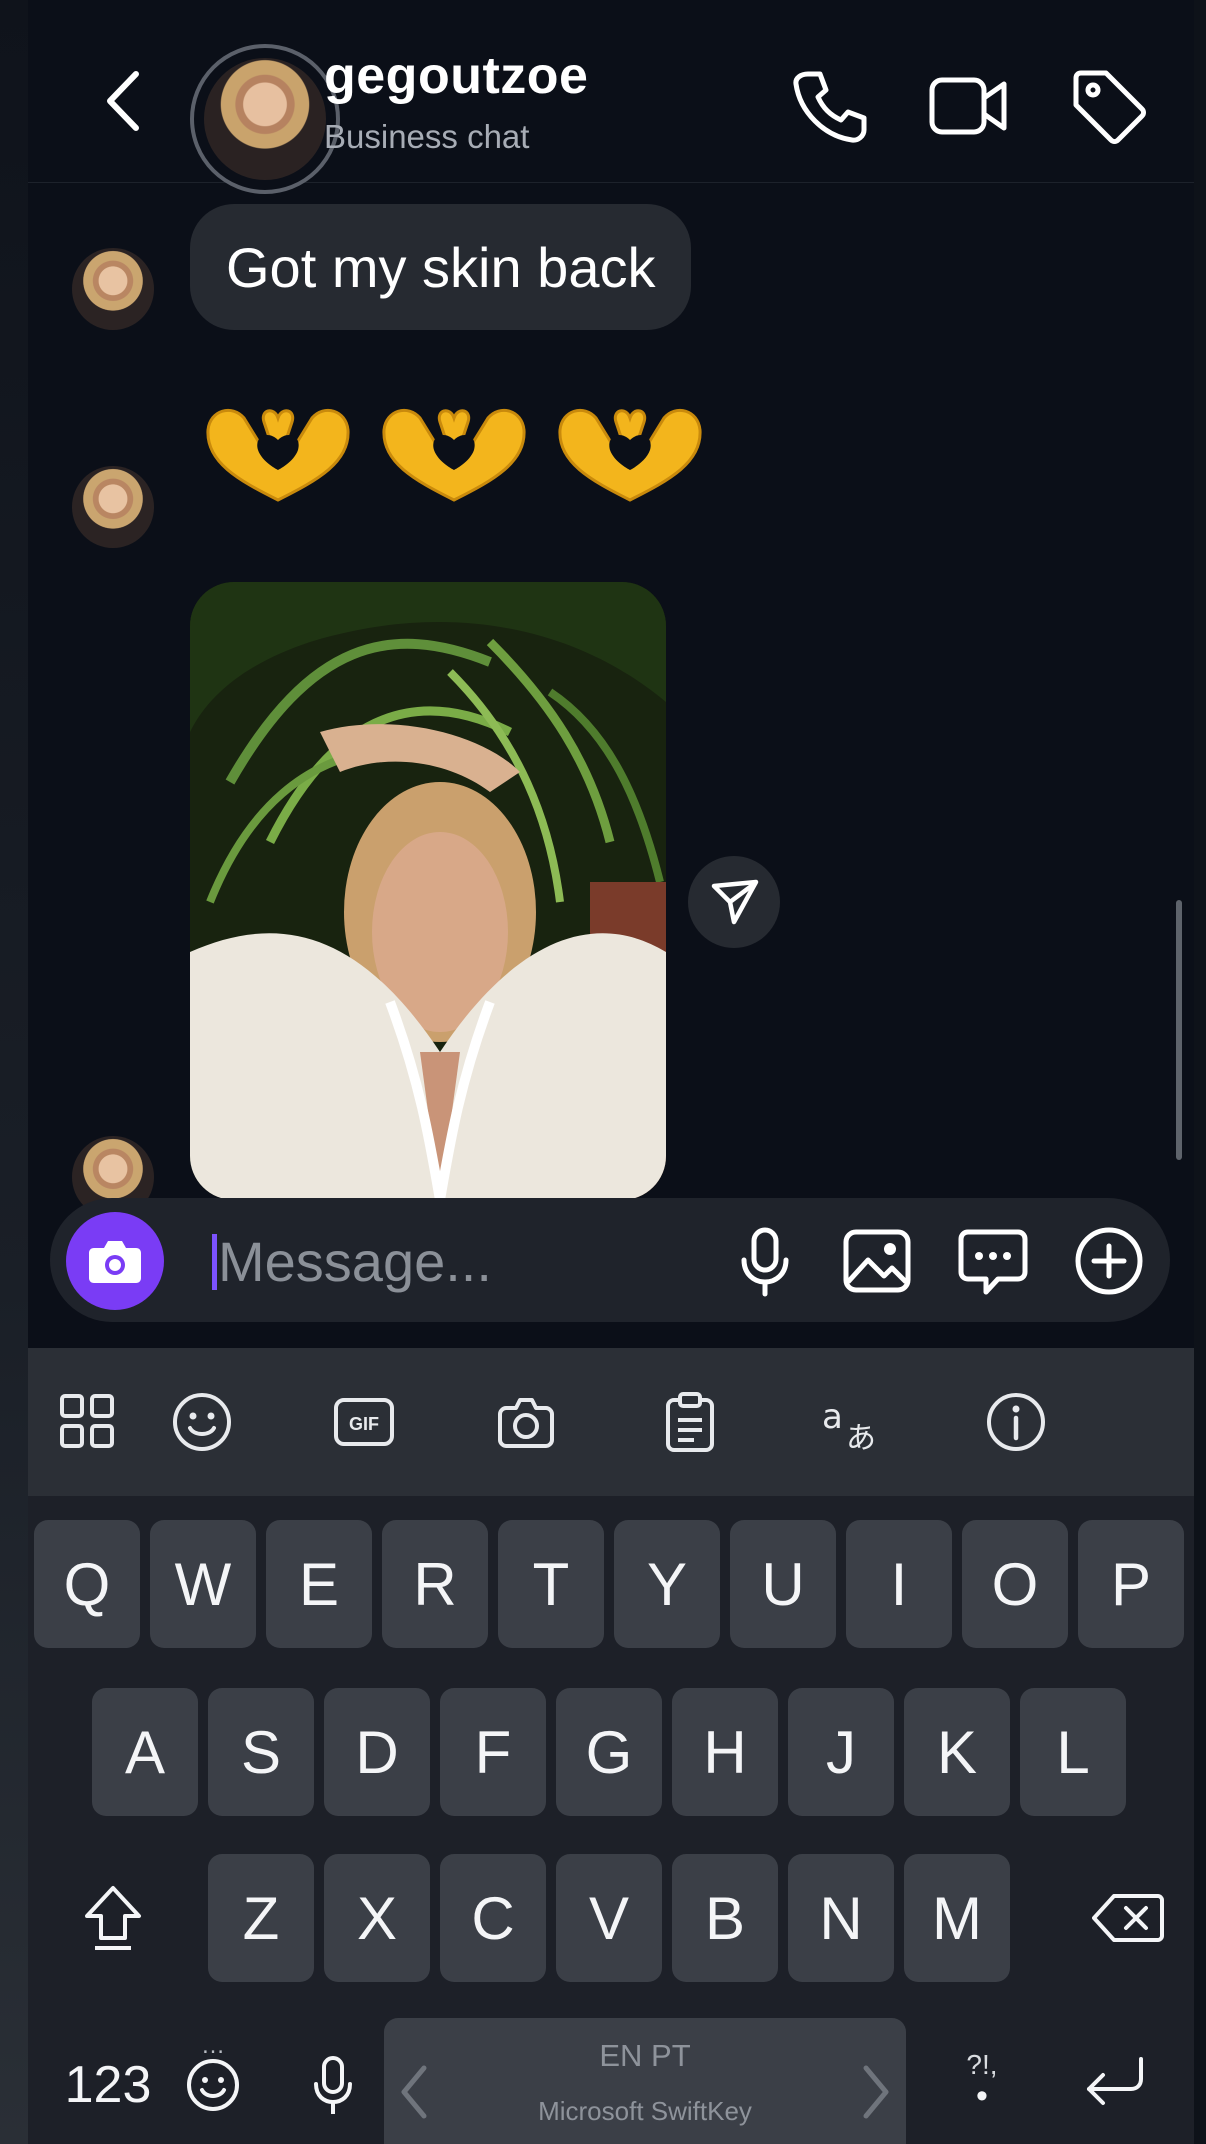 This screenshot has width=1206, height=2144. I want to click on voice-call-button, so click(828, 106).